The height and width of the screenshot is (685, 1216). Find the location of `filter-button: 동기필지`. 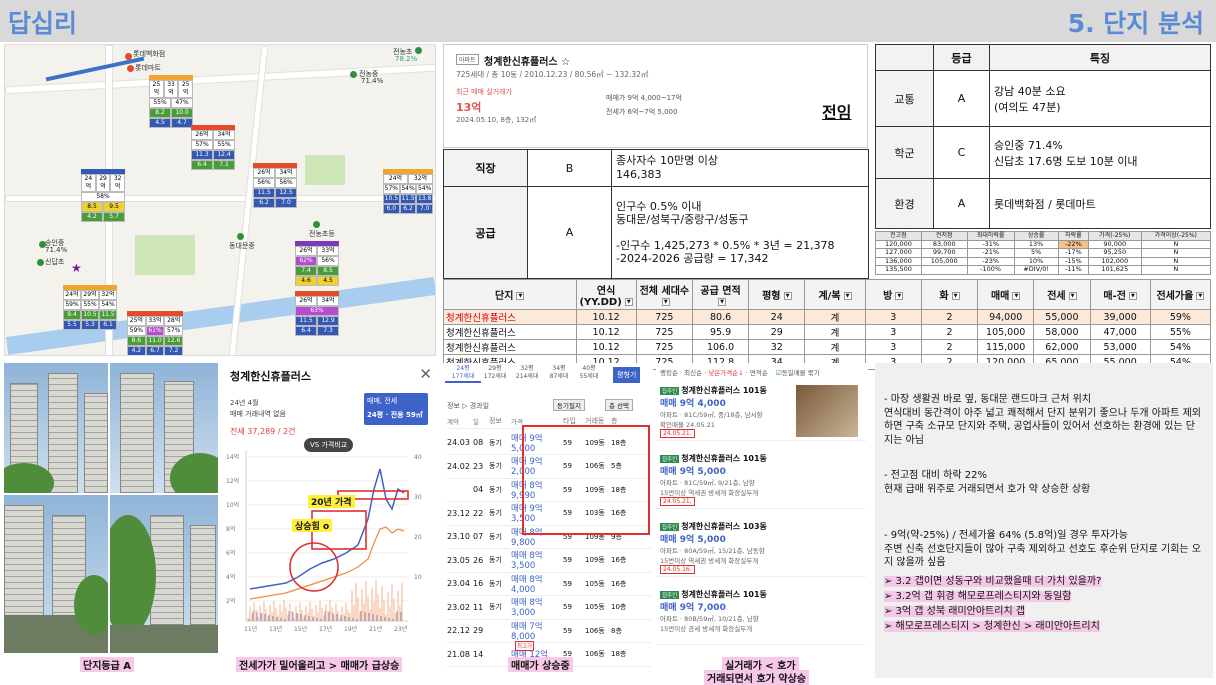

filter-button: 동기필지 is located at coordinates (569, 405).